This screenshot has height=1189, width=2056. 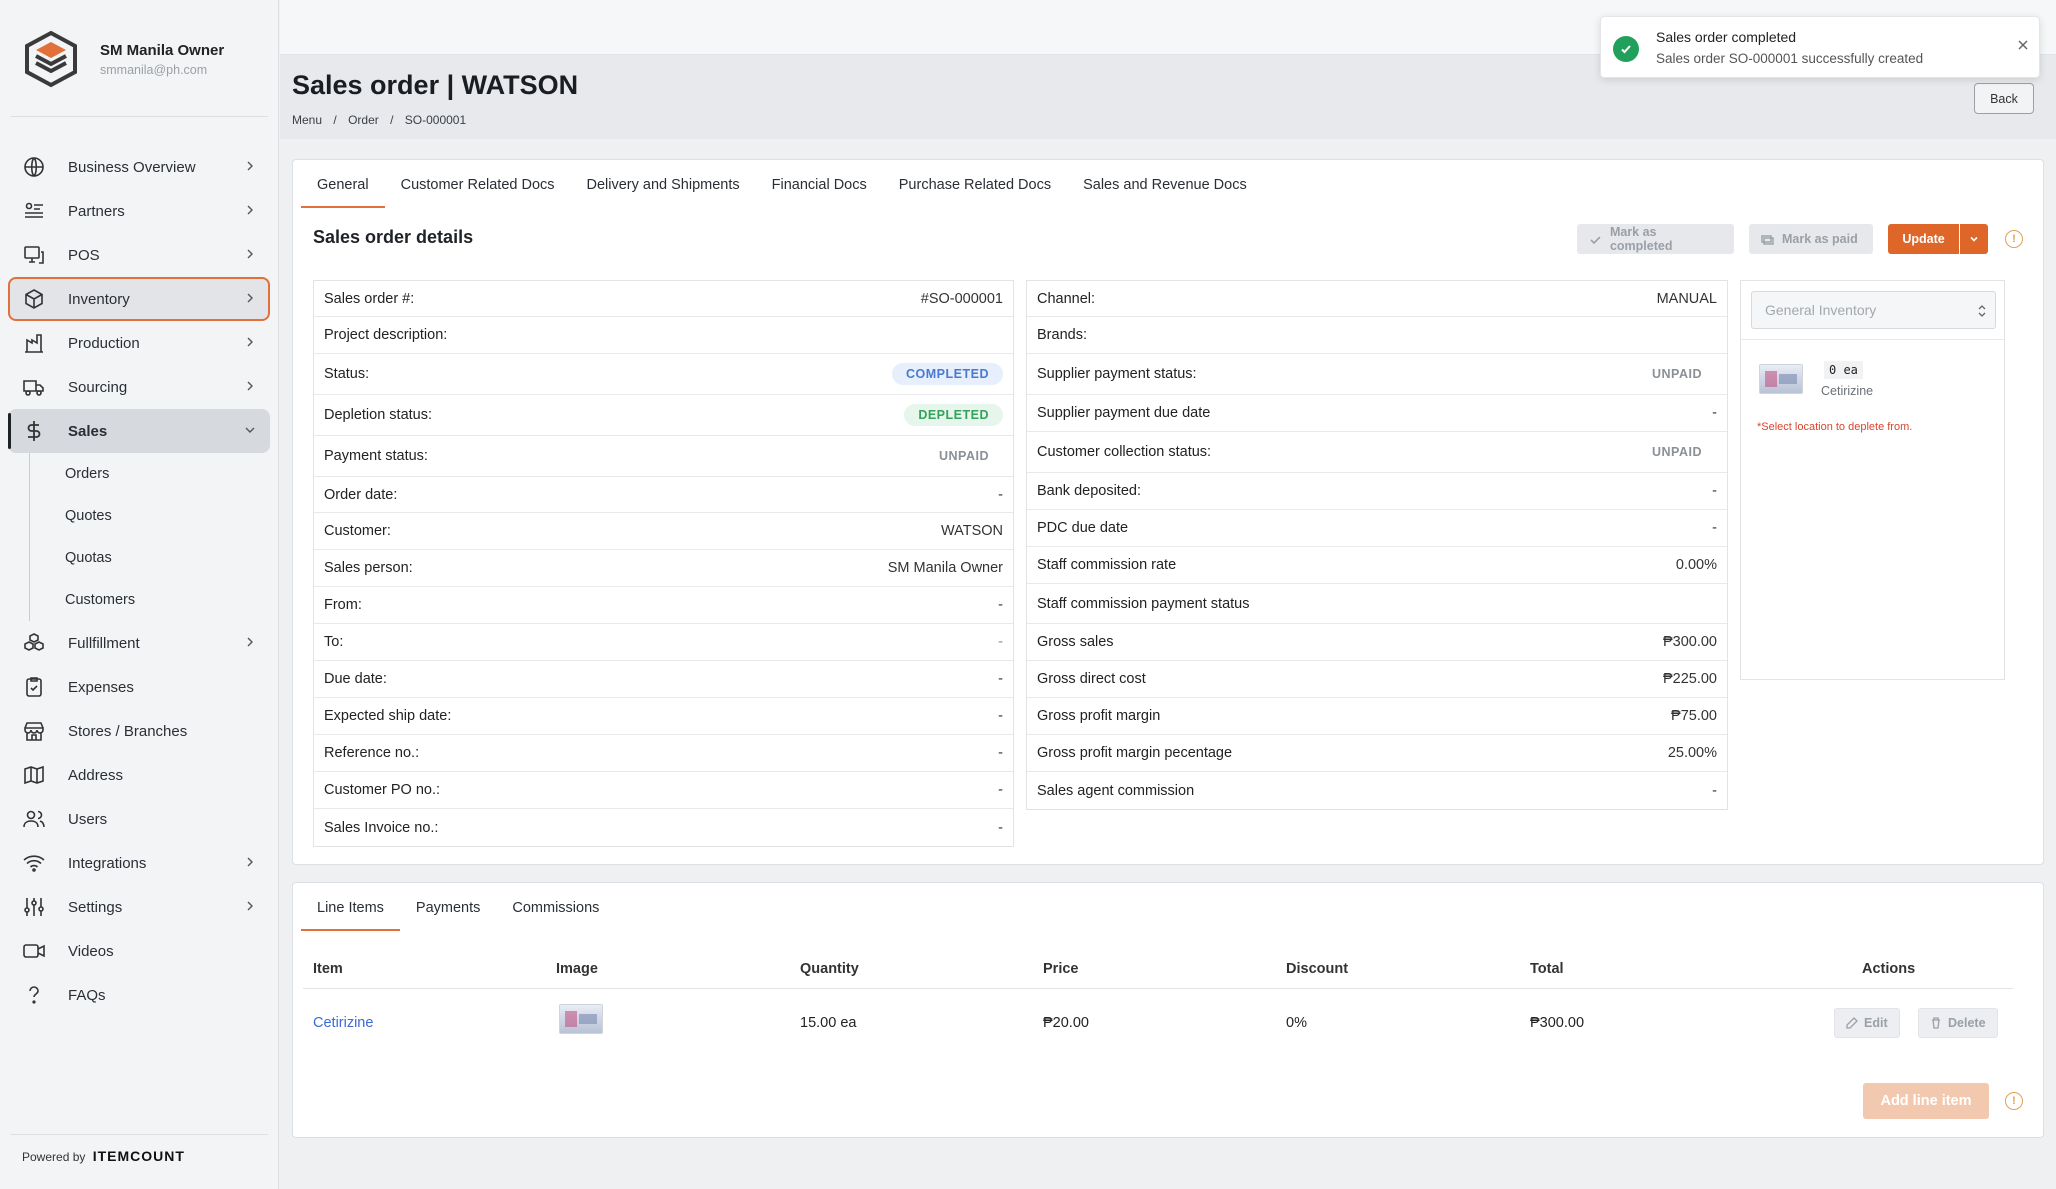 I want to click on sidebar-subitem-orders: Orders, so click(x=150, y=474).